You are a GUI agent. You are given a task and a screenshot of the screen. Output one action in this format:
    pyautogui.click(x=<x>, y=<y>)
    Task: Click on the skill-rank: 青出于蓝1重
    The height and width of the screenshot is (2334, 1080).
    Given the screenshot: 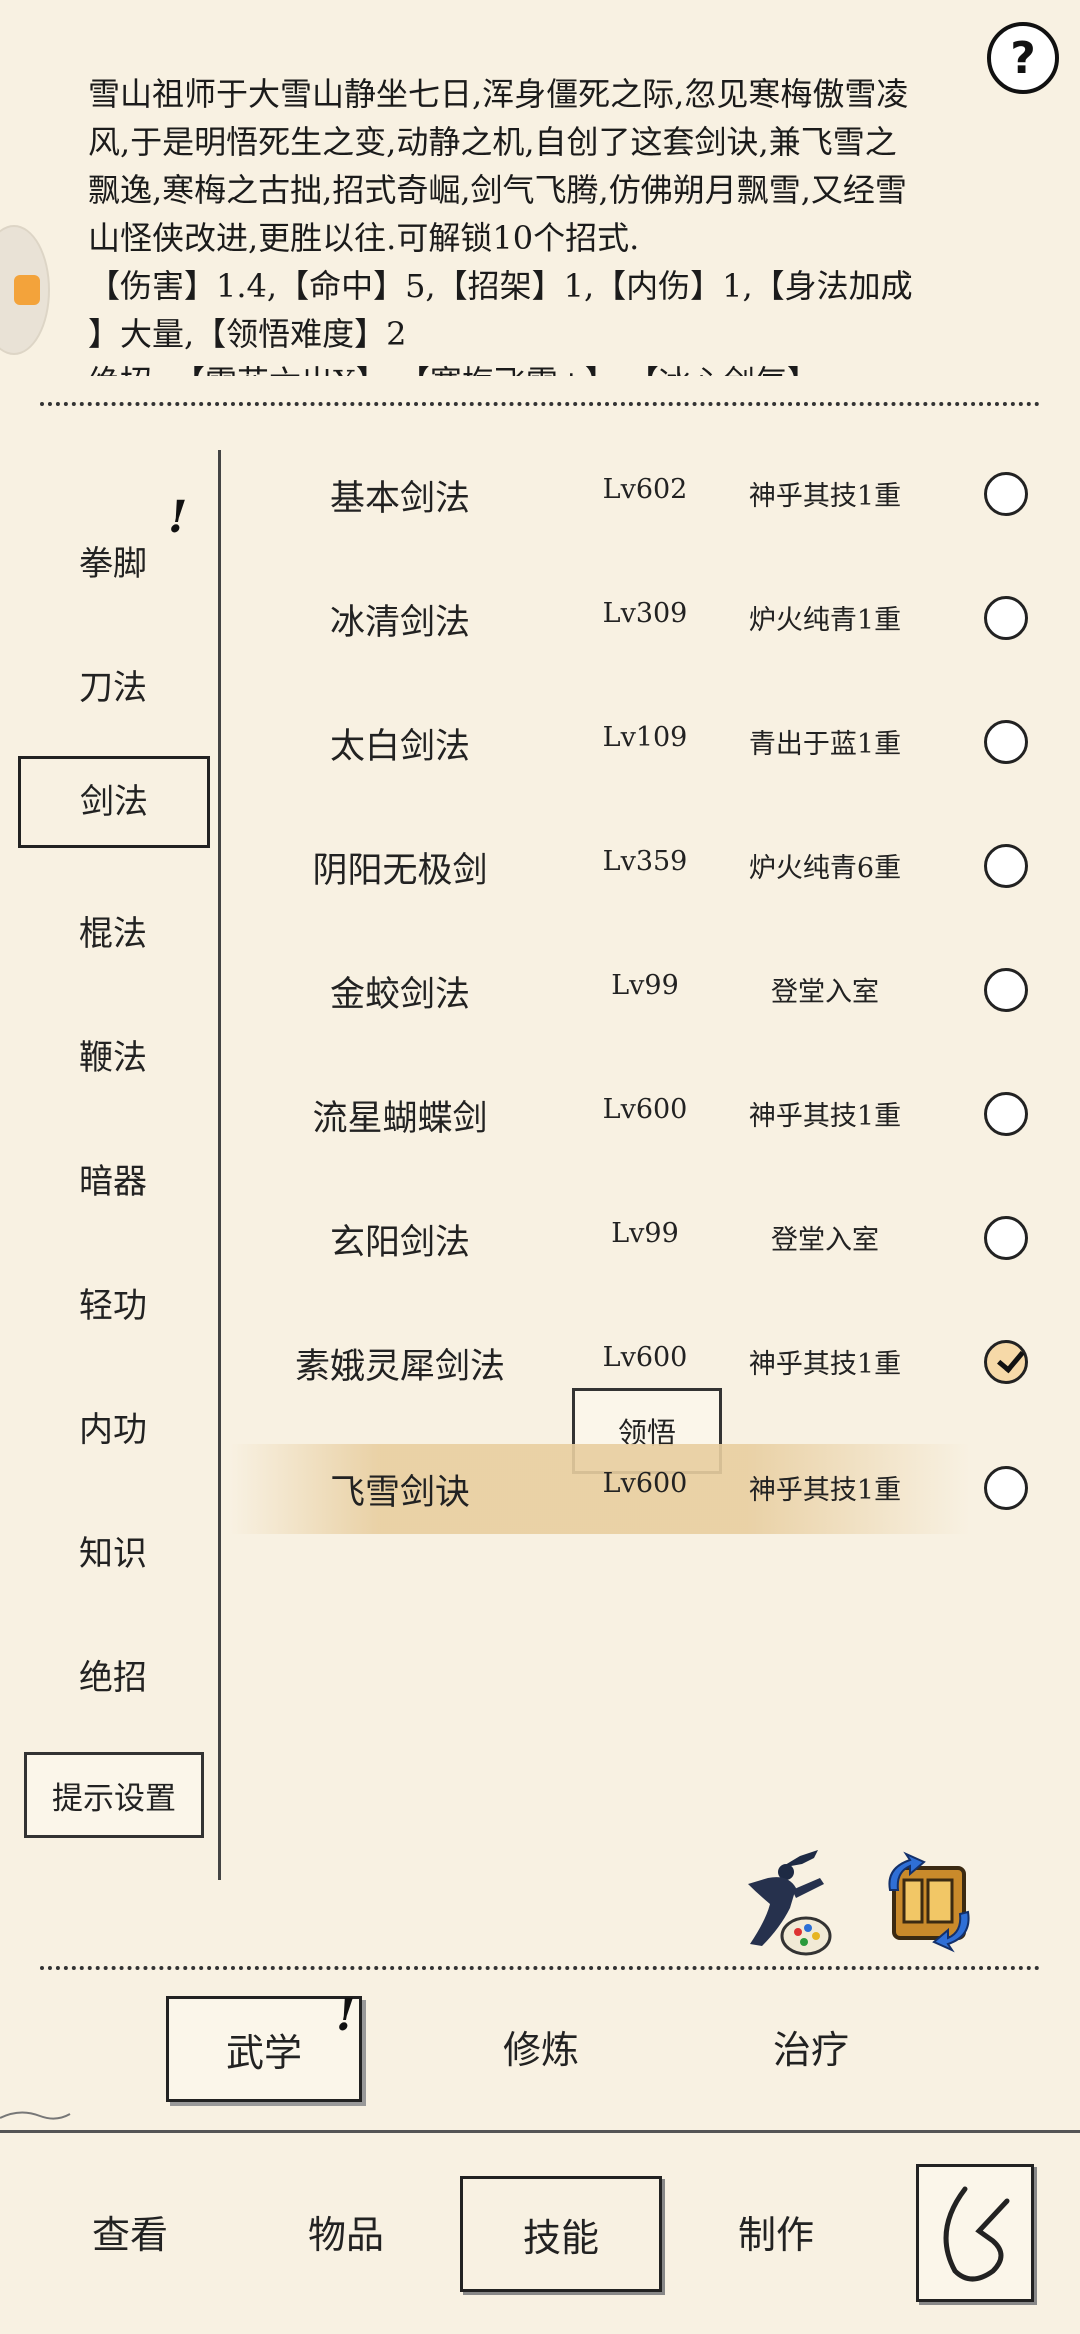 What is the action you would take?
    pyautogui.click(x=825, y=744)
    